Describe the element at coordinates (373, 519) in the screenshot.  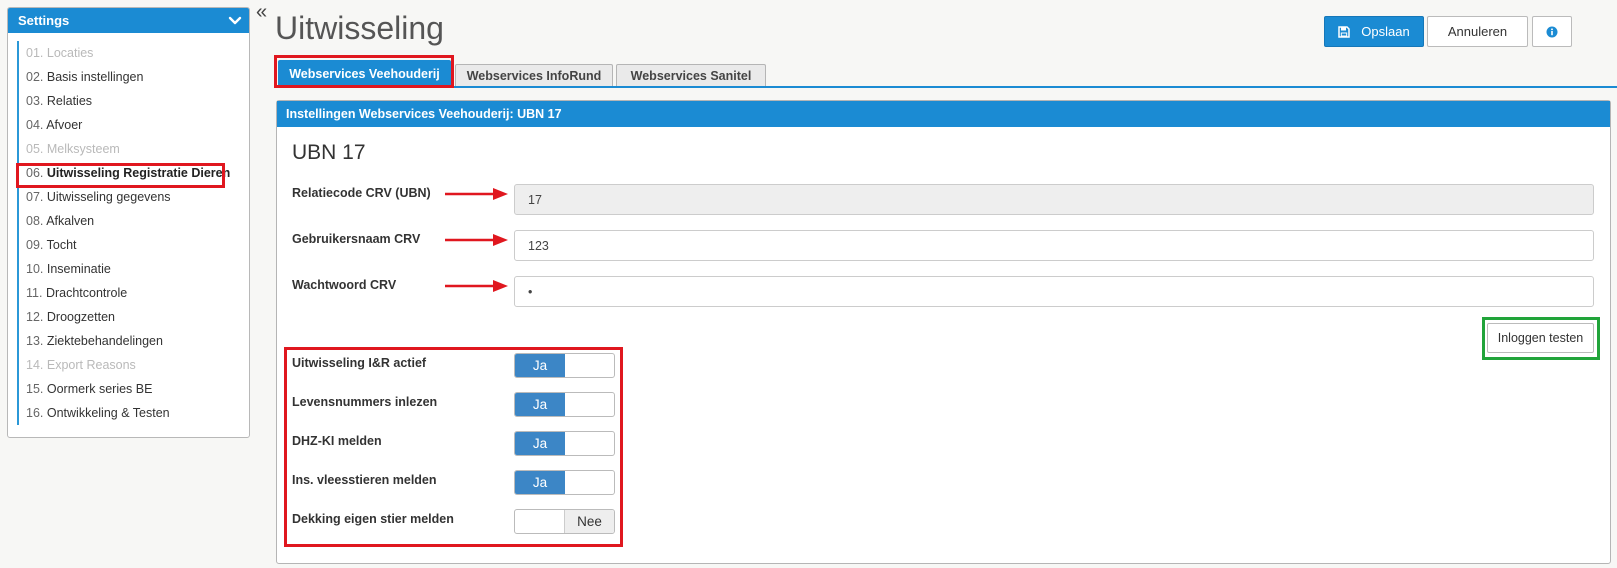
I see `toggle-label-dekking-eigen-stier: Dekking eigen stier melden` at that location.